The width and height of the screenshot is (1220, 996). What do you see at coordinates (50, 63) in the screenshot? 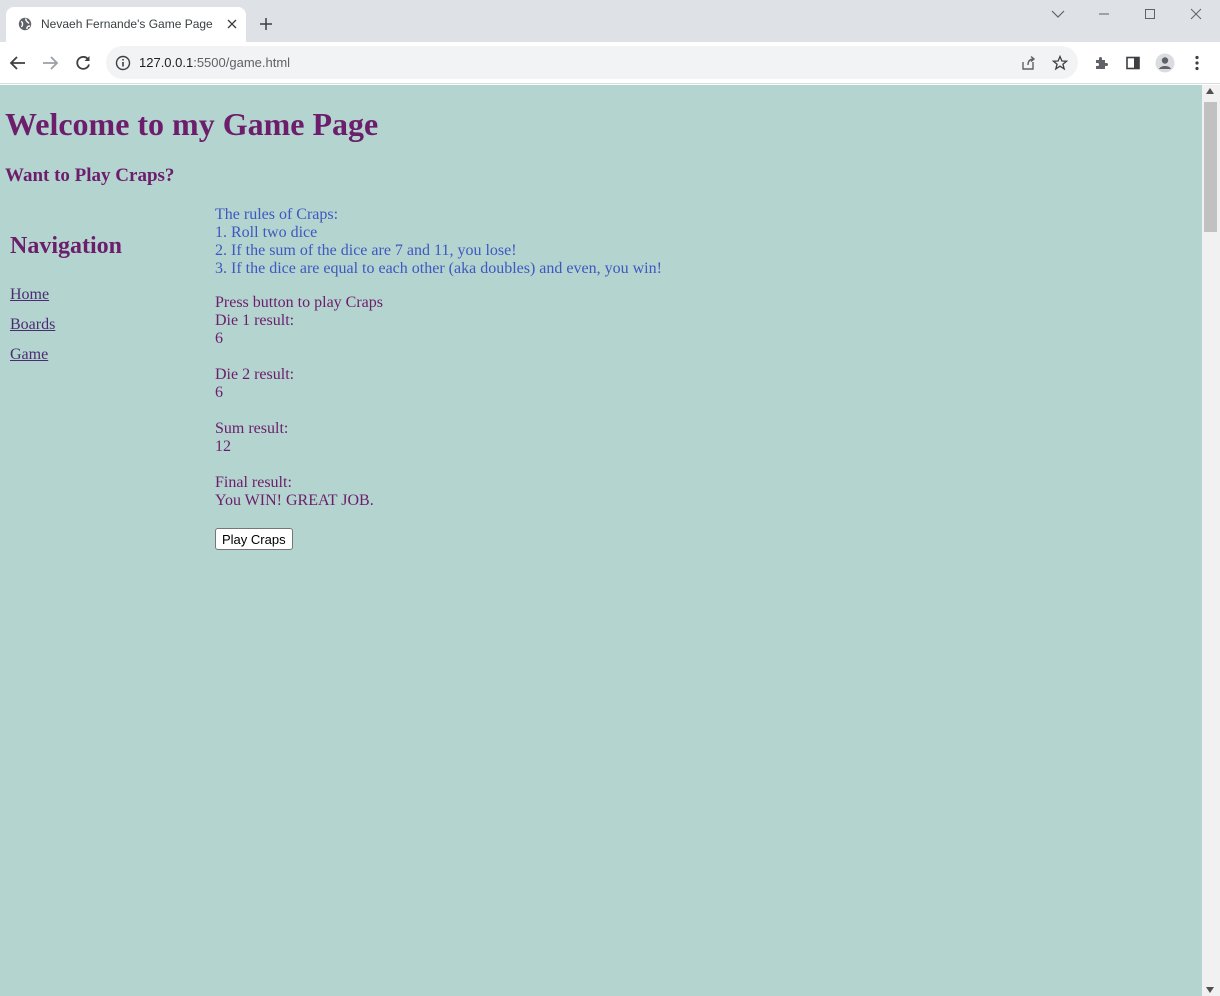
I see `forward-arrow-icon` at bounding box center [50, 63].